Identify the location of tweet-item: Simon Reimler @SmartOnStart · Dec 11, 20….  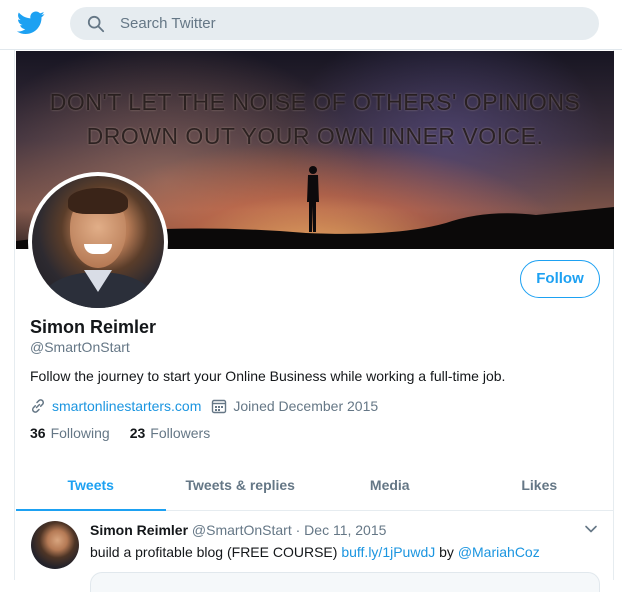
(315, 552).